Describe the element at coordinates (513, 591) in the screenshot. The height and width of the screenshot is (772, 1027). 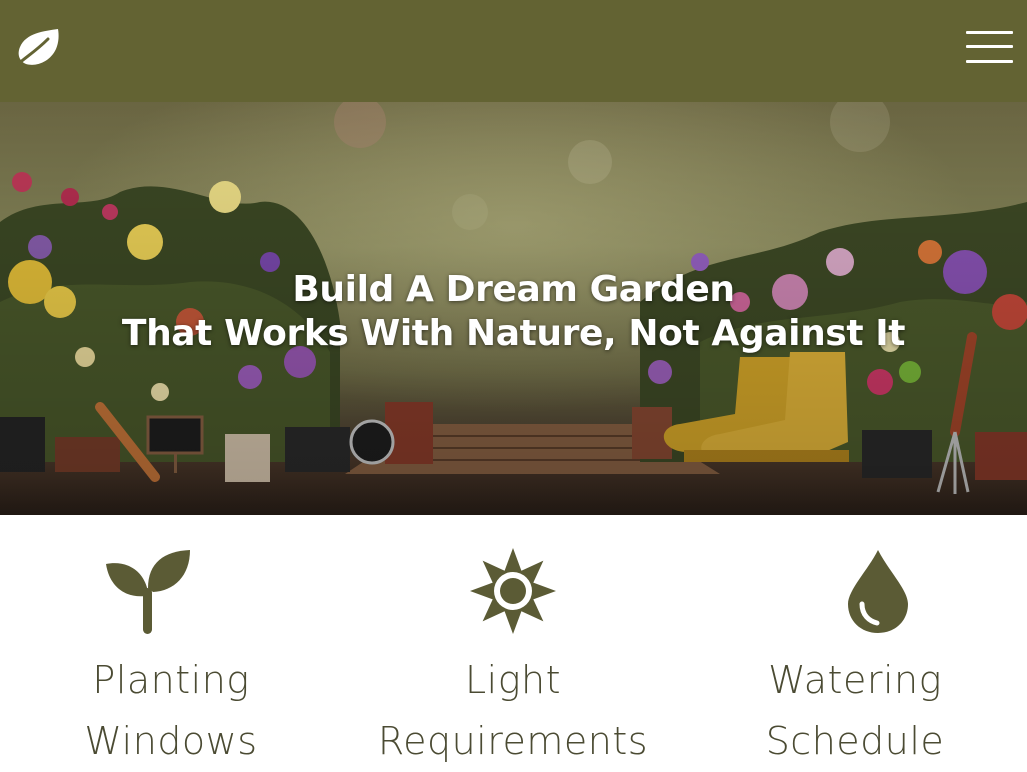
I see `sun-icon` at that location.